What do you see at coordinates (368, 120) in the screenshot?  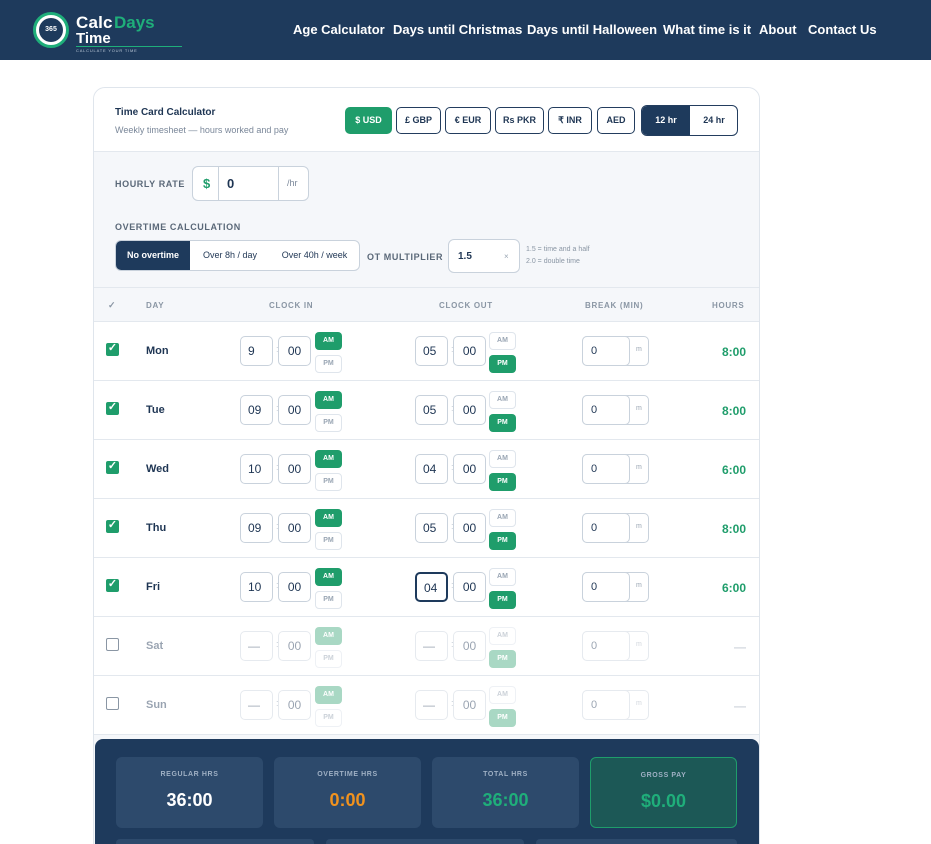 I see `currency-usd-button: $ USD` at bounding box center [368, 120].